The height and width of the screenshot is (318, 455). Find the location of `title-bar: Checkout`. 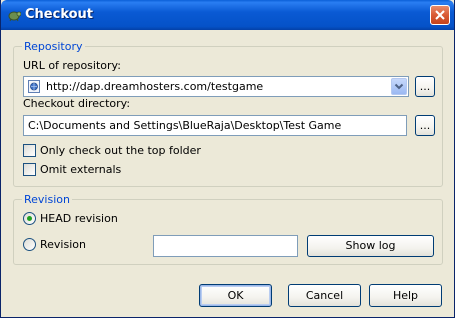

title-bar: Checkout is located at coordinates (227, 15).